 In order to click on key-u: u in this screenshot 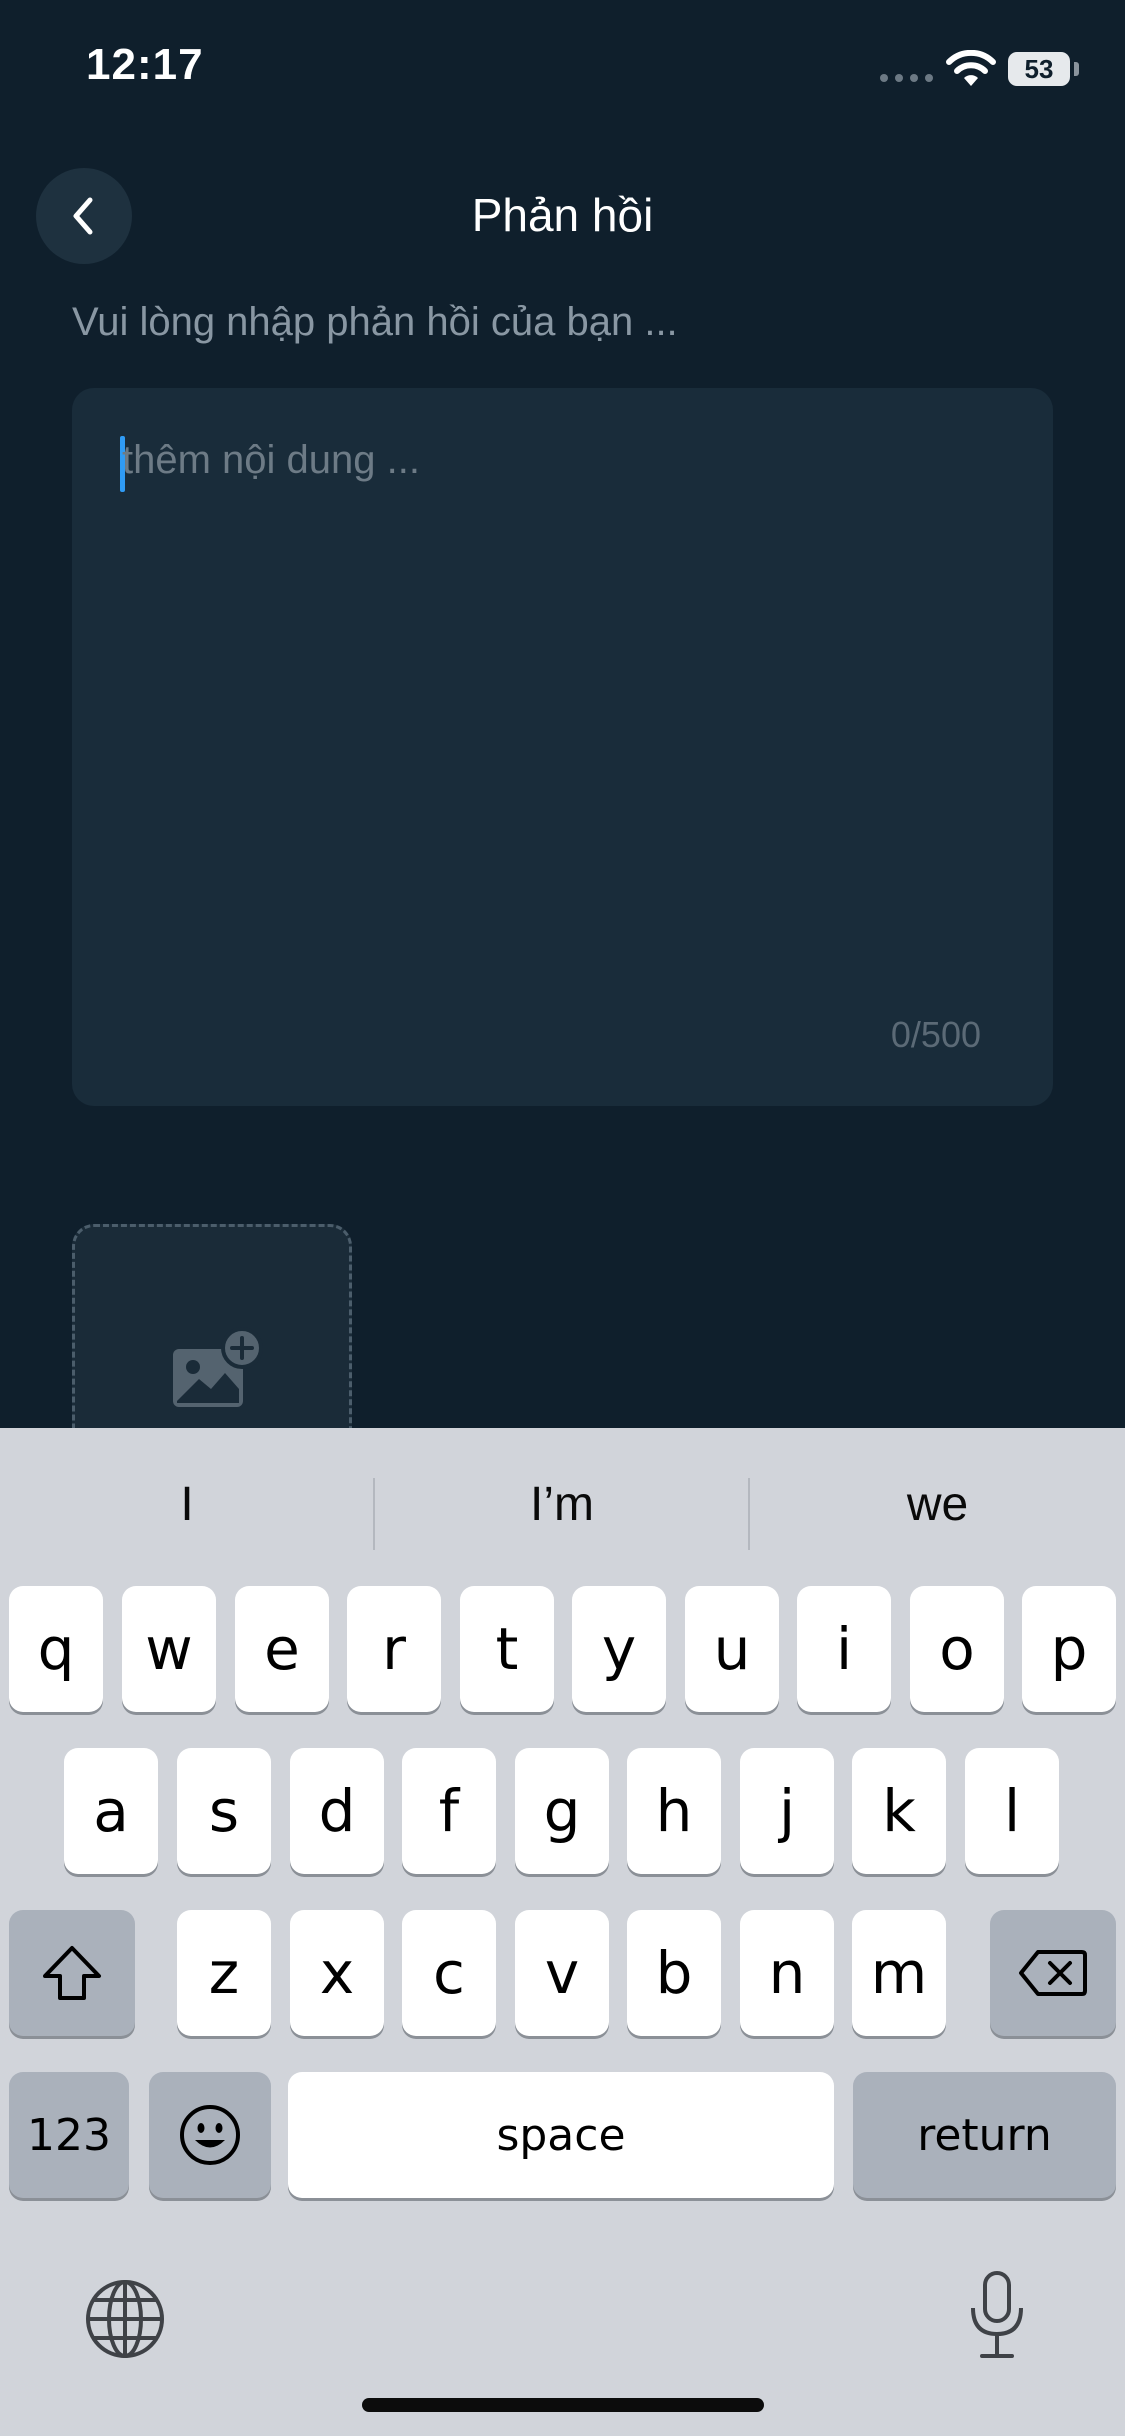, I will do `click(732, 1649)`.